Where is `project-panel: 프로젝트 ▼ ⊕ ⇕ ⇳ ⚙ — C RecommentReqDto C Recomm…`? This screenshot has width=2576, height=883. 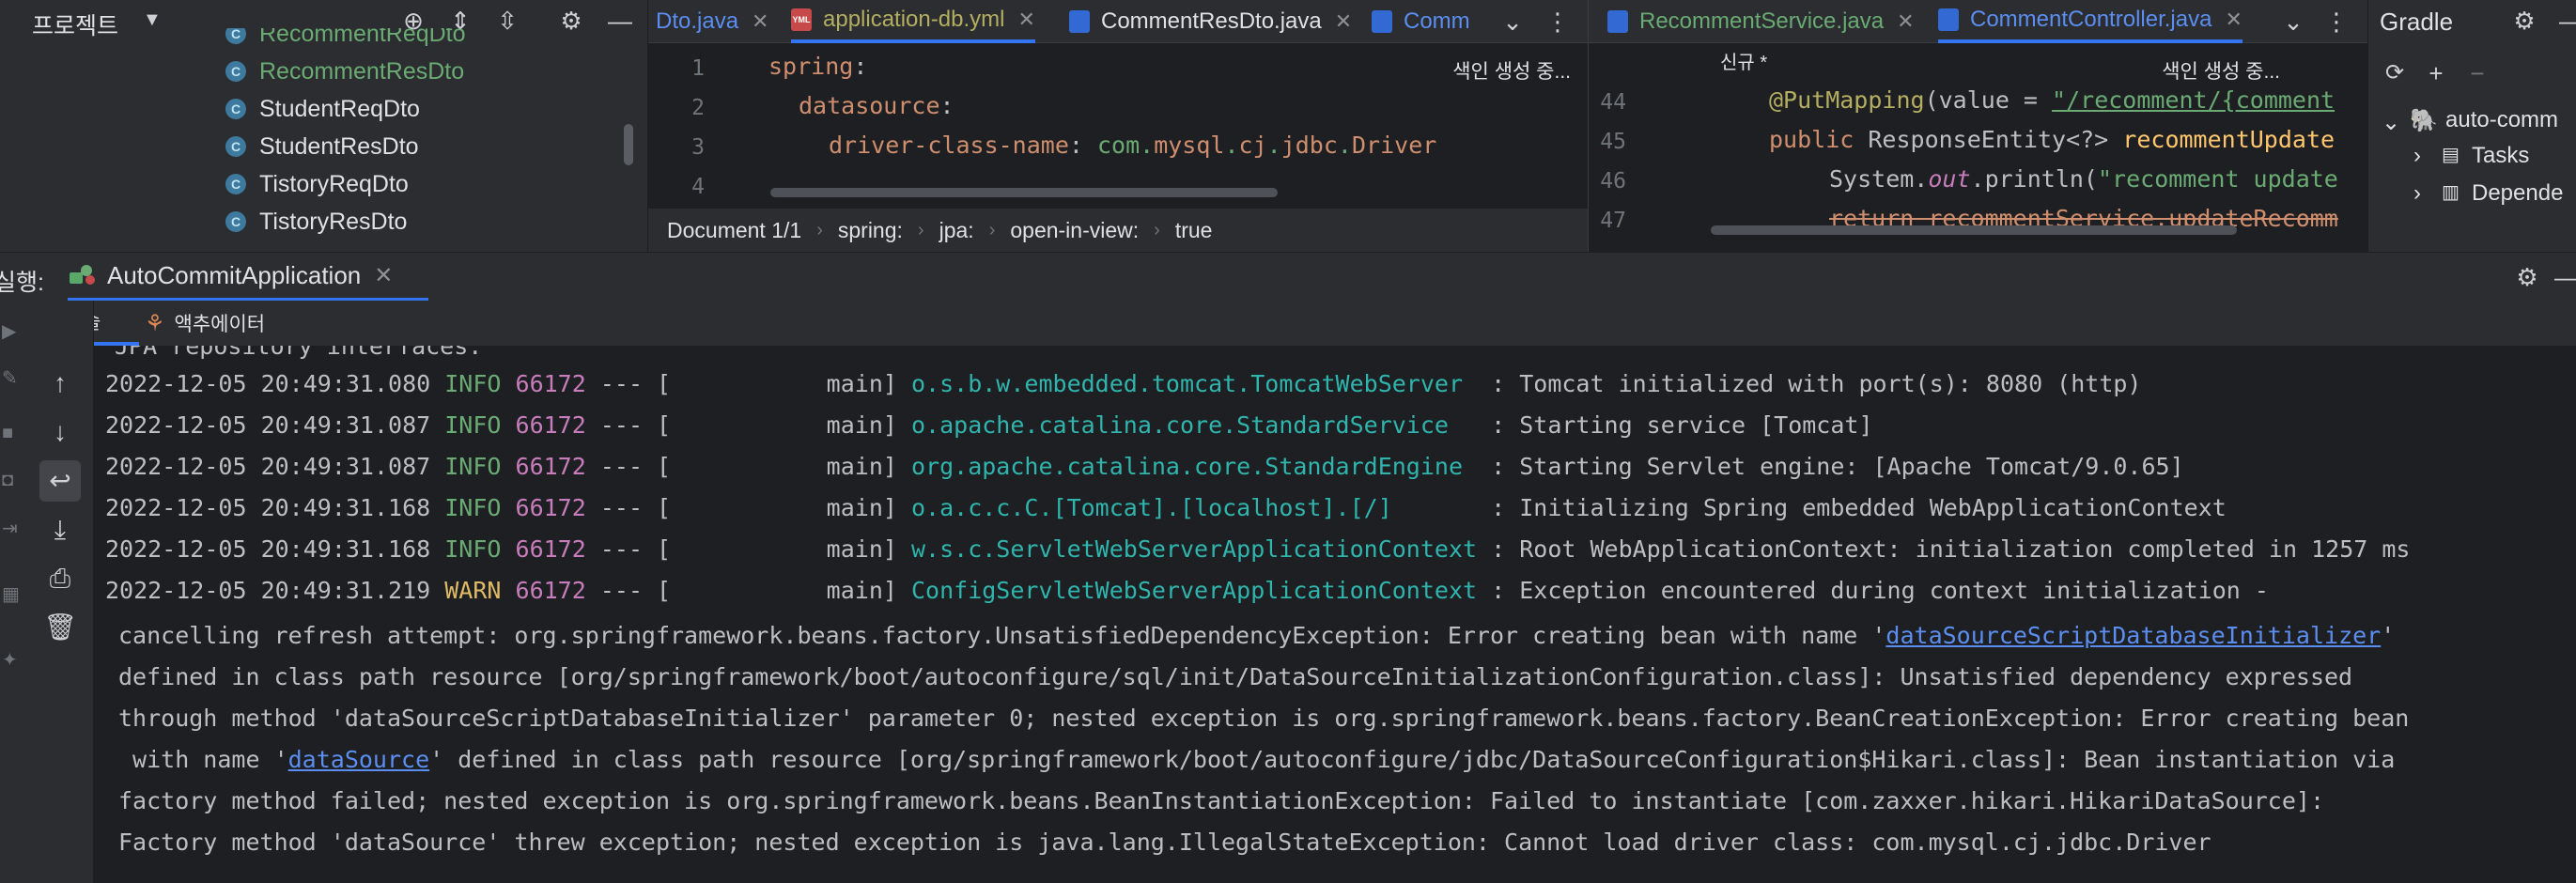 project-panel: 프로젝트 ▼ ⊕ ⇕ ⇳ ⚙ — C RecommentReqDto C Recomm… is located at coordinates (324, 126).